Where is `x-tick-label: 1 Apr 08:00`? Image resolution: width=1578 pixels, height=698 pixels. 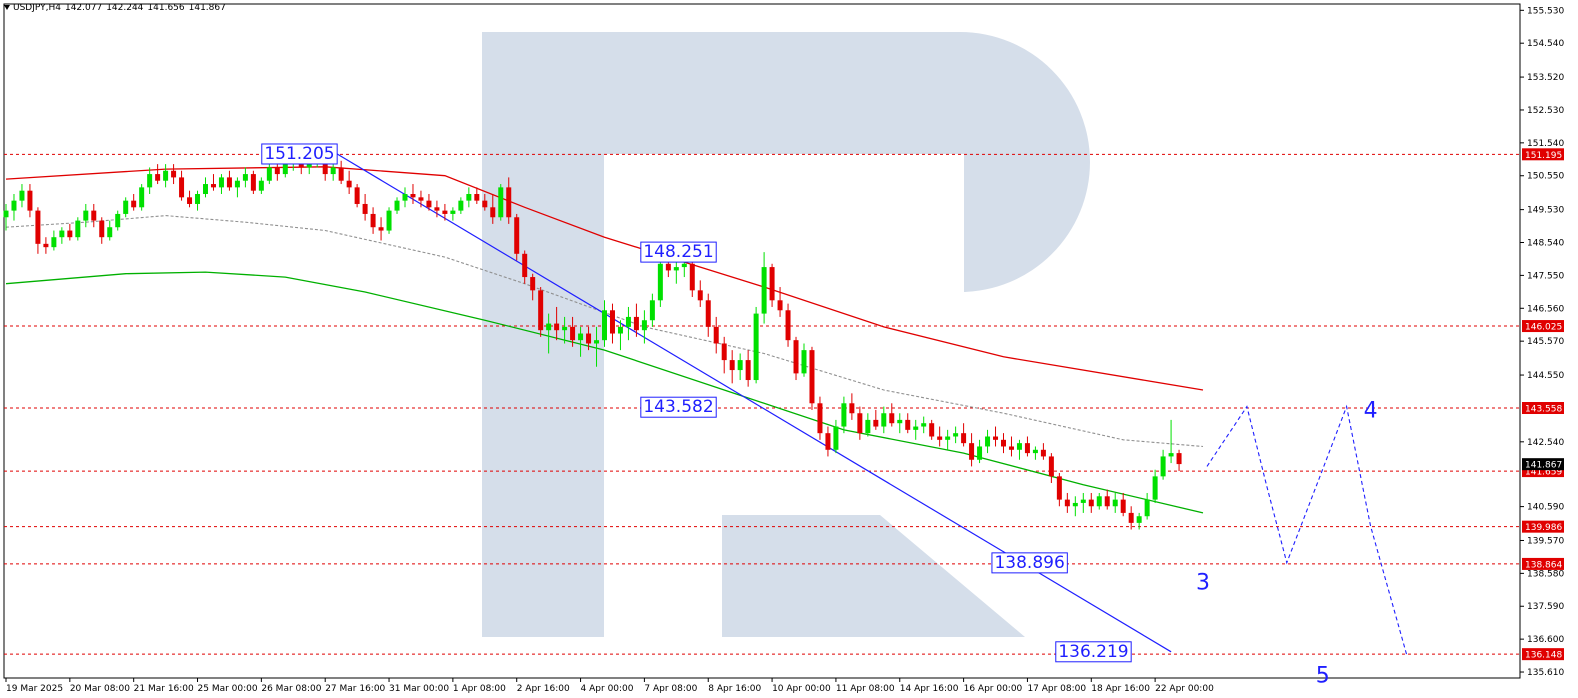
x-tick-label: 1 Apr 08:00 is located at coordinates (479, 689).